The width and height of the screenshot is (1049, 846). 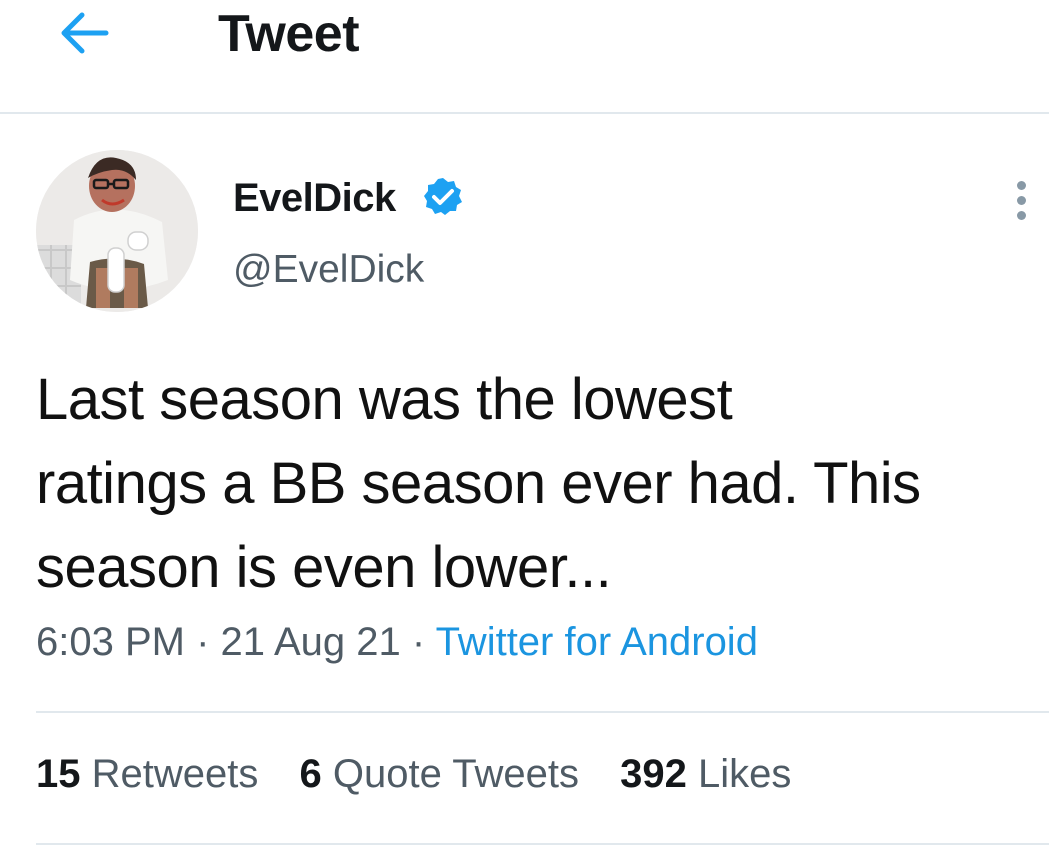 I want to click on likes-stat: 392 Likes, so click(x=705, y=774).